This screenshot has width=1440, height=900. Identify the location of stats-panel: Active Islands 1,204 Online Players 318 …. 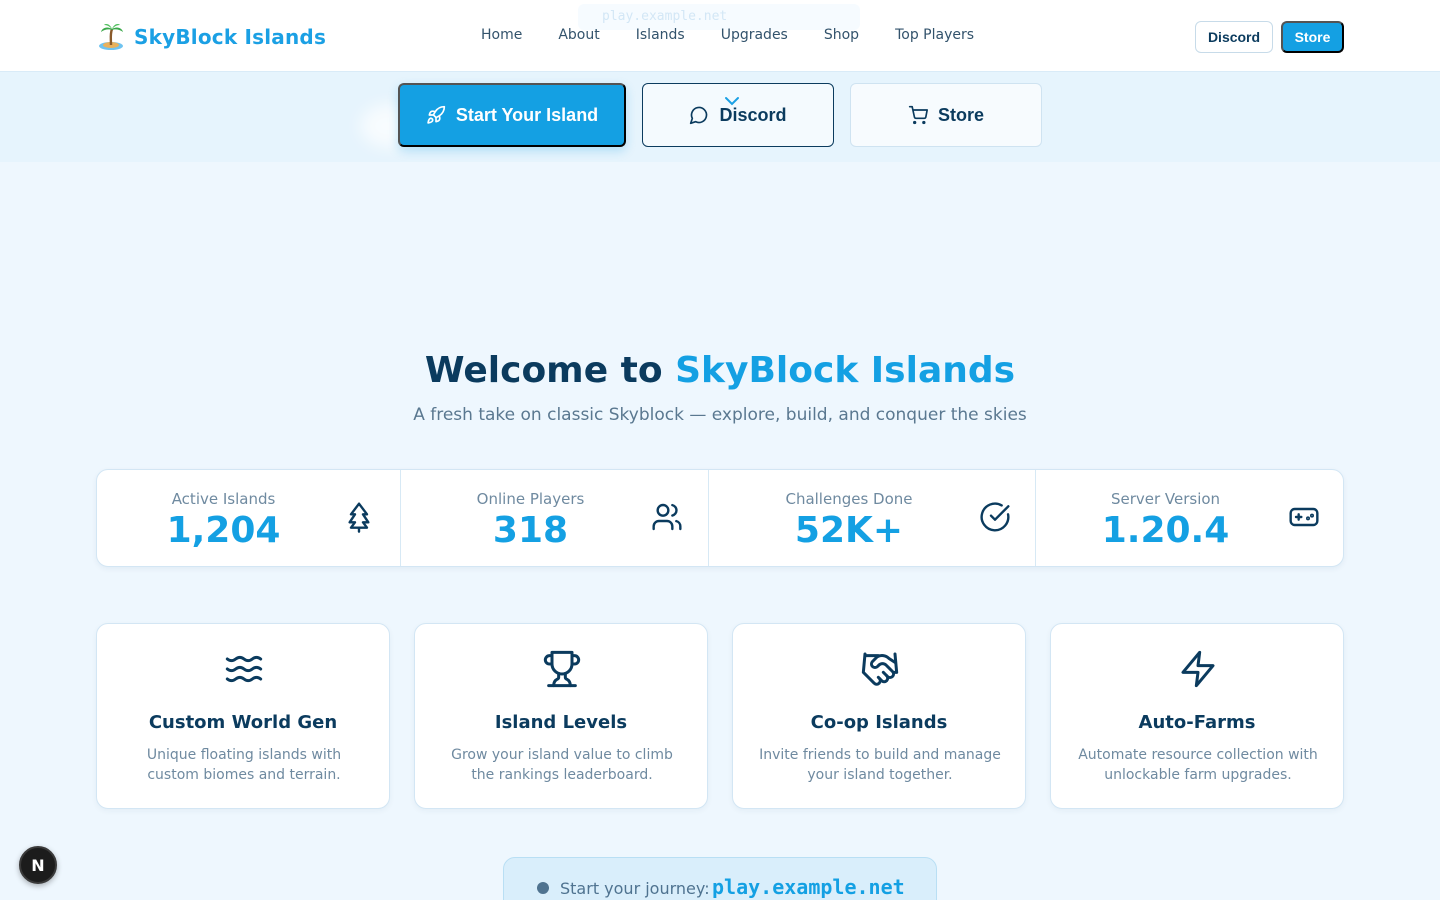
(720, 518).